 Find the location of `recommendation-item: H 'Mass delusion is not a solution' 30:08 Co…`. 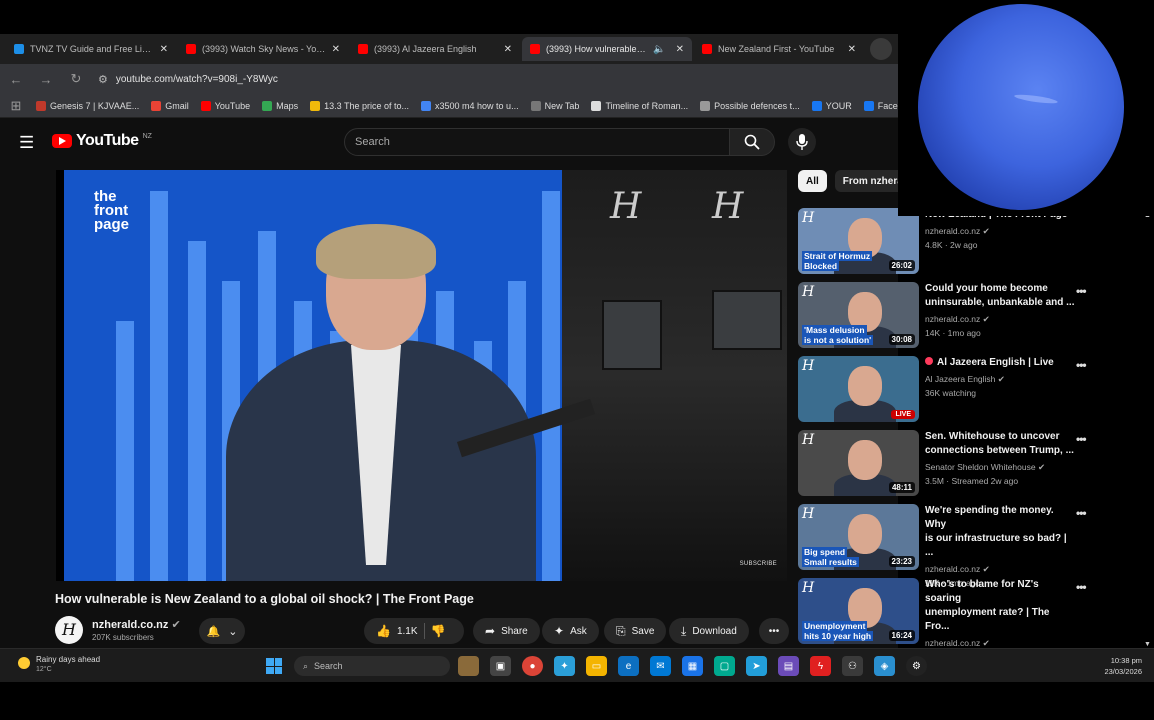

recommendation-item: H 'Mass delusion is not a solution' 30:08 Co… is located at coordinates (948, 315).